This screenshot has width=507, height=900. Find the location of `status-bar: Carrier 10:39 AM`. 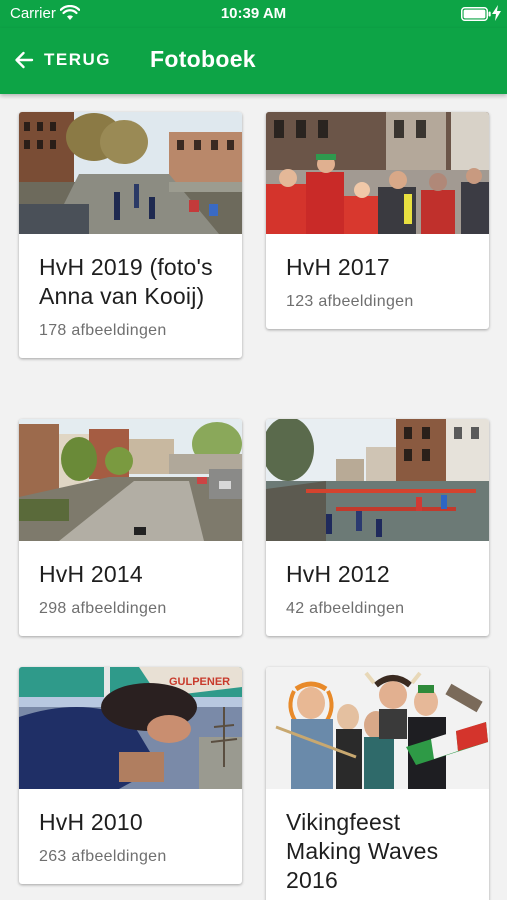

status-bar: Carrier 10:39 AM is located at coordinates (253, 14).